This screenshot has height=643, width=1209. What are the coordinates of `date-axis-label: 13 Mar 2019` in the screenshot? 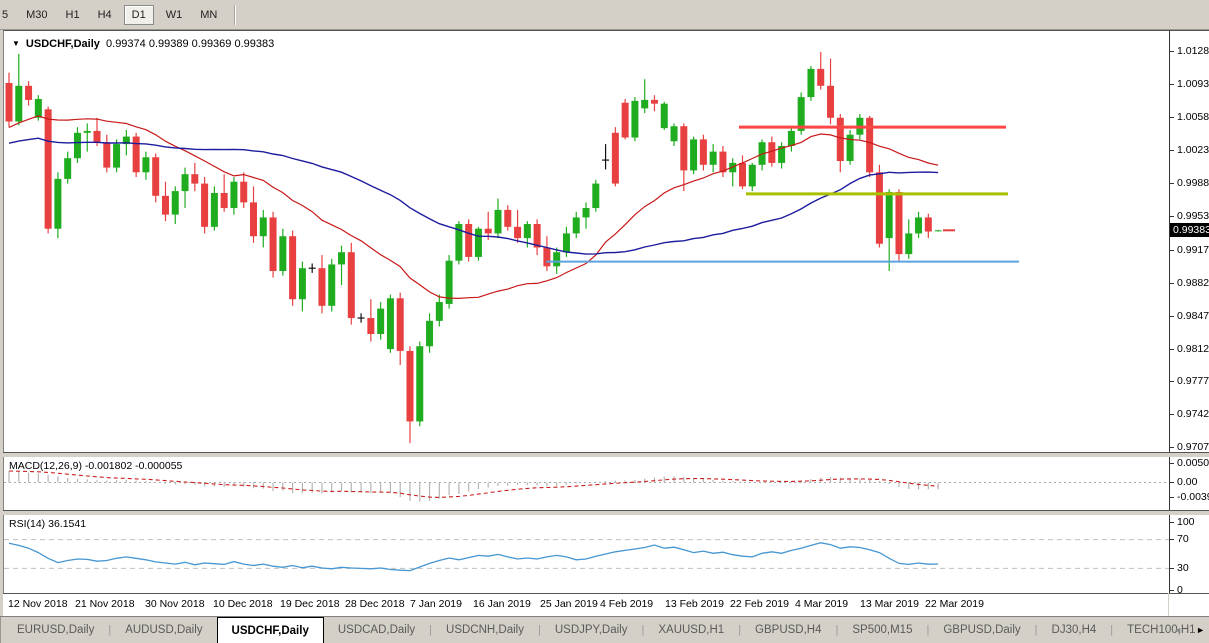 It's located at (889, 604).